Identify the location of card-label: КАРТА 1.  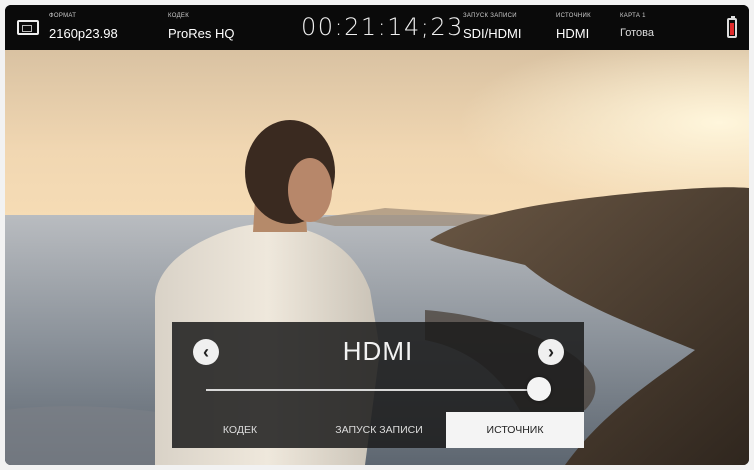
(633, 16).